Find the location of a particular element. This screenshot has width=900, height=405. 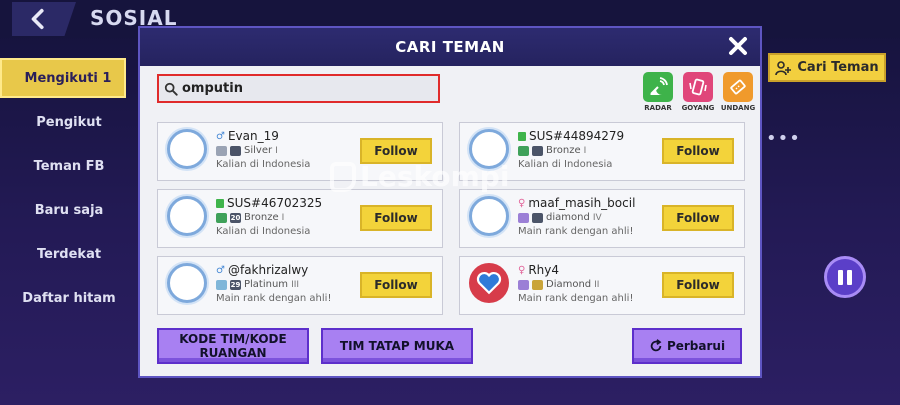

close-button is located at coordinates (738, 46).